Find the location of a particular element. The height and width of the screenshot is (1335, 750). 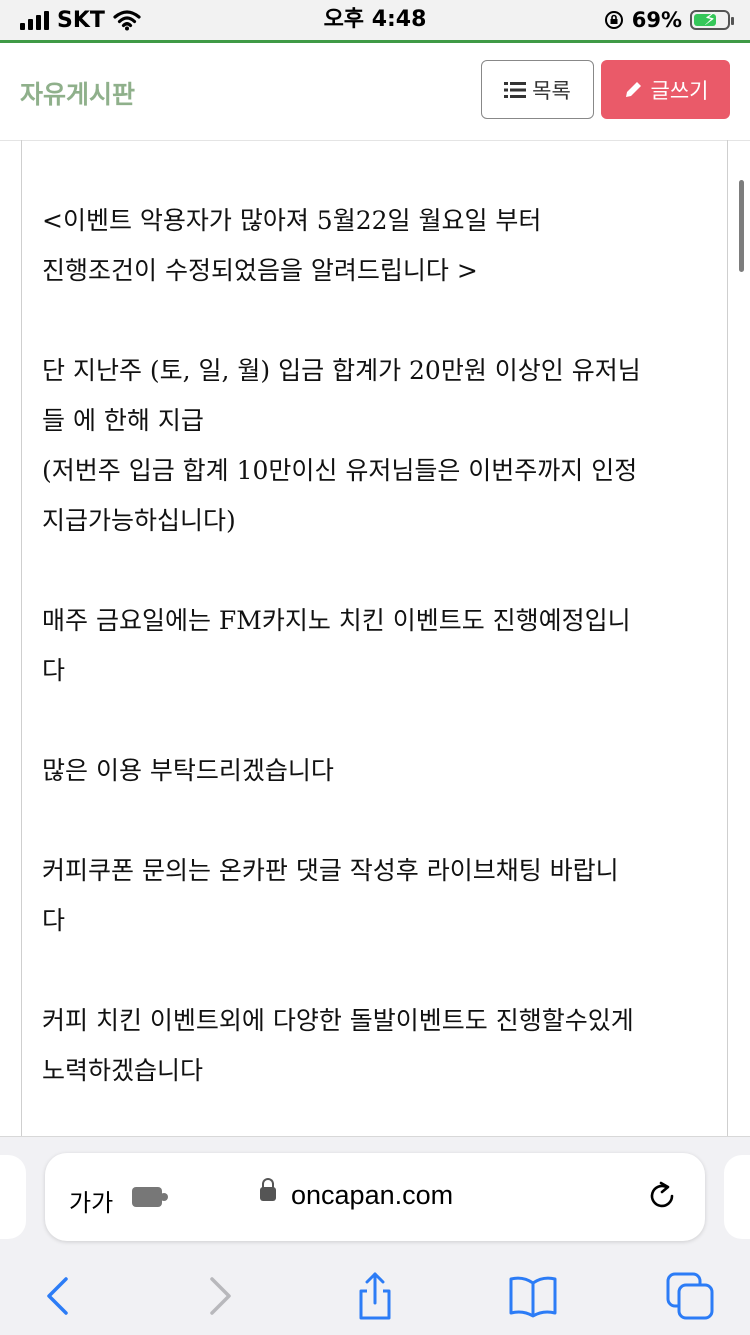

status-right: 69% ⚡ is located at coordinates (669, 20).